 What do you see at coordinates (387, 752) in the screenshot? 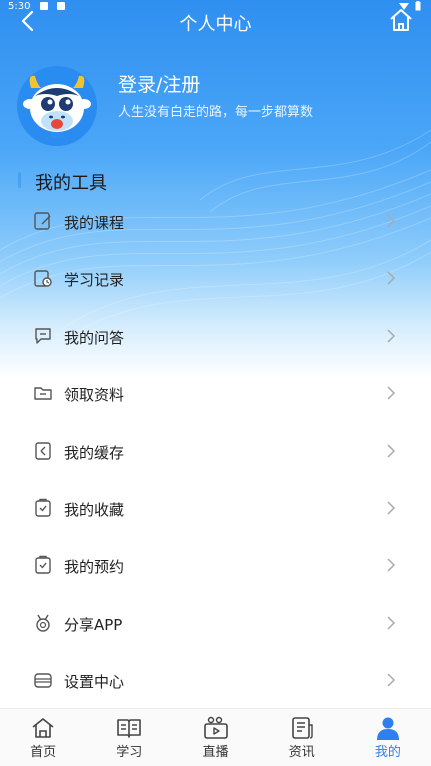
I see `tab-label: 我的` at bounding box center [387, 752].